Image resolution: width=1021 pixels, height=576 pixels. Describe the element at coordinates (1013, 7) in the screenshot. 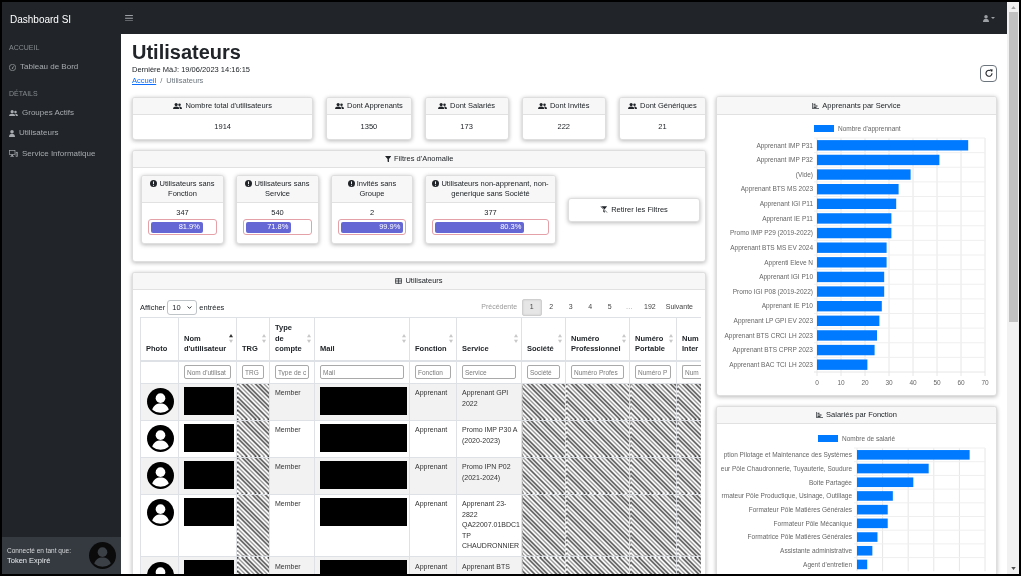

I see `scroll-up-icon` at that location.